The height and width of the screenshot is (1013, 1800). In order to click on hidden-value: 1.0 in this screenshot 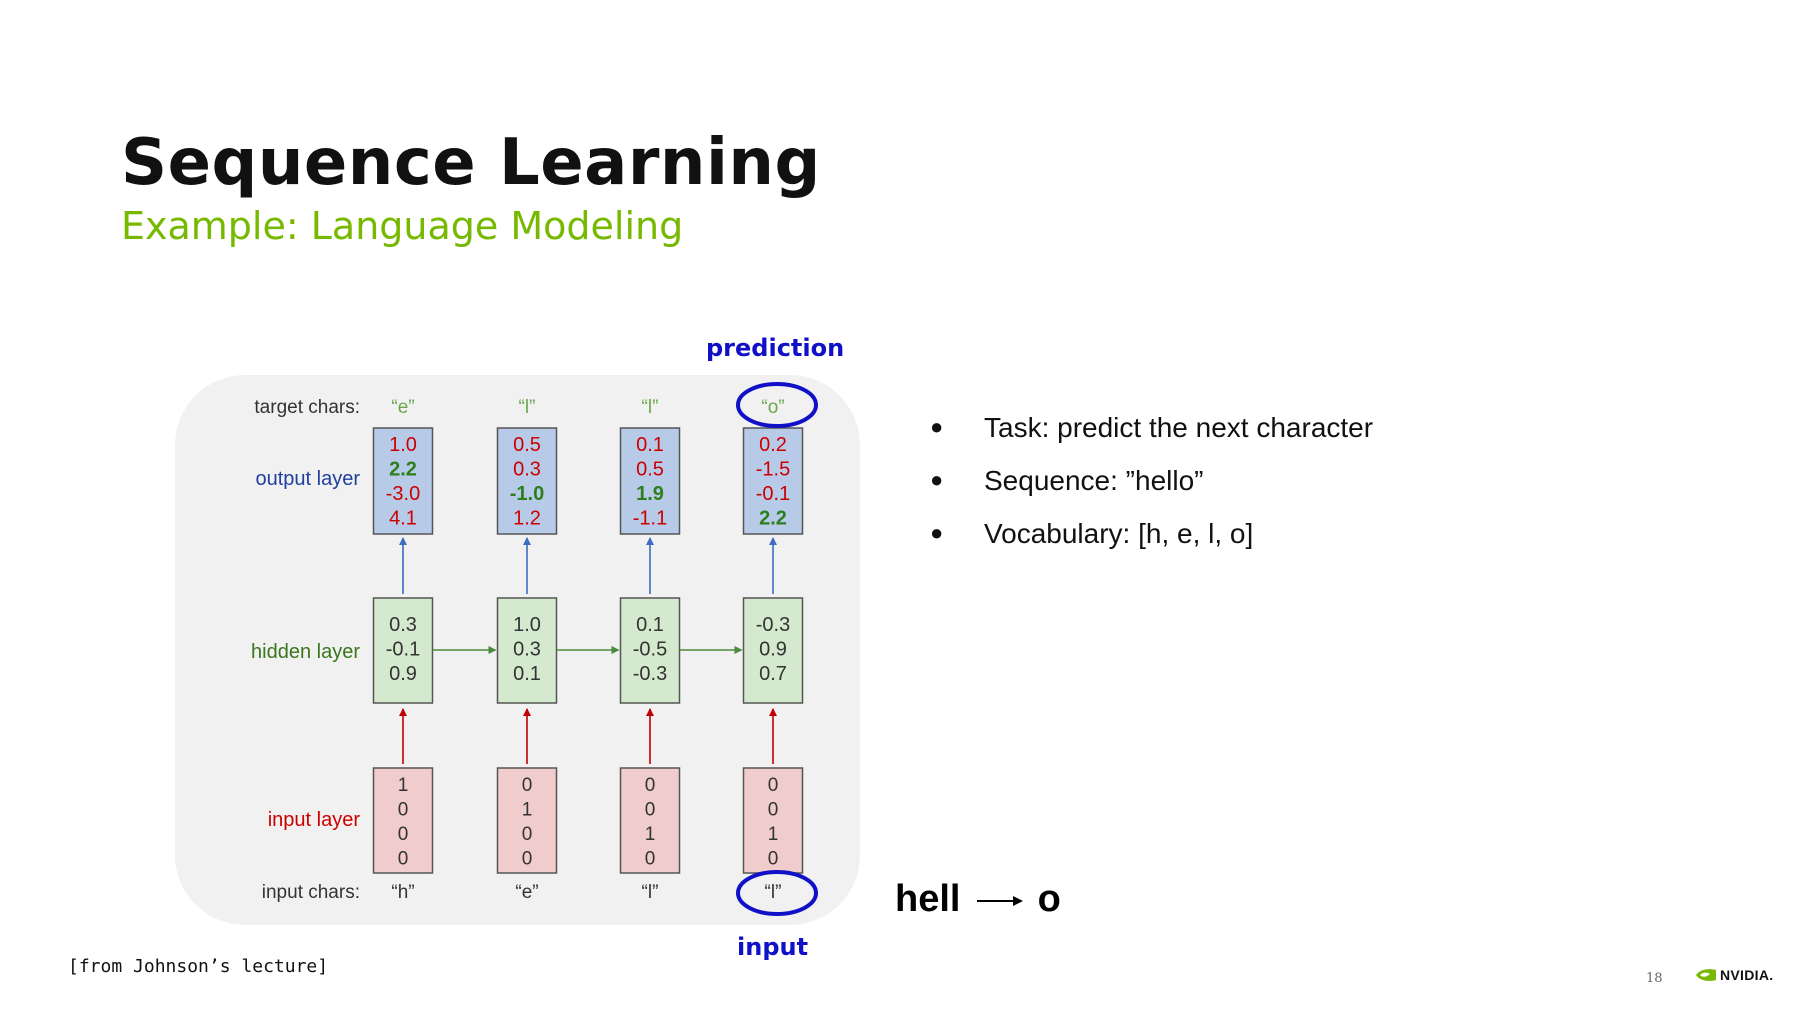, I will do `click(527, 625)`.